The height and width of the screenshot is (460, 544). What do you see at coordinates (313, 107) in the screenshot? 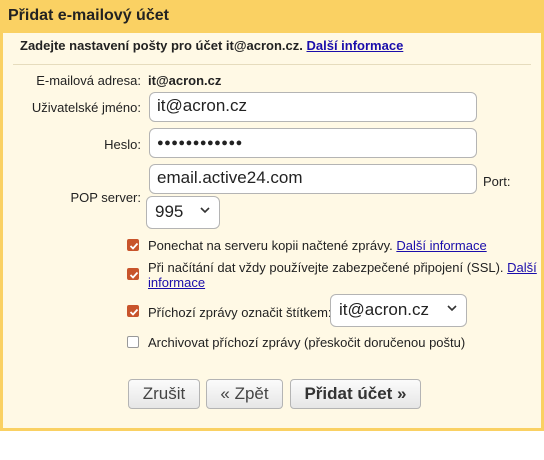
I see `username-input: it@acron.cz` at bounding box center [313, 107].